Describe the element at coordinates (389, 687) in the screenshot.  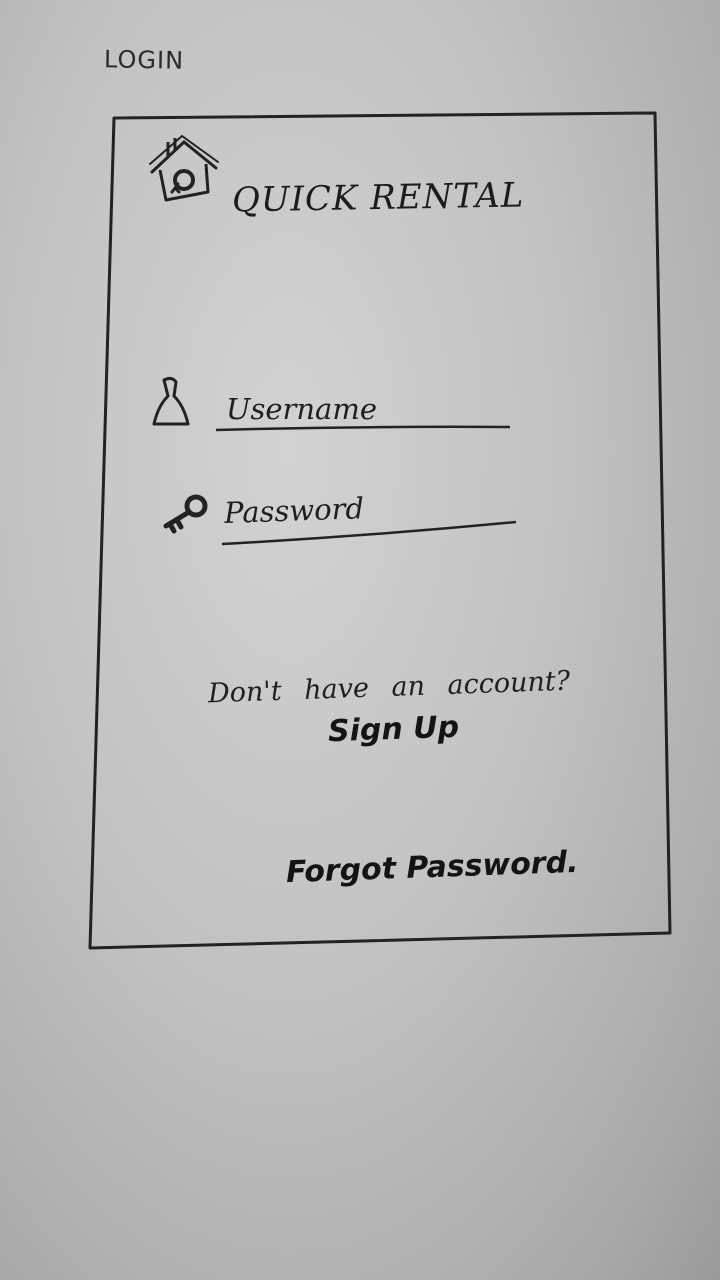
I see `signup-prompt: Don't have an account?` at that location.